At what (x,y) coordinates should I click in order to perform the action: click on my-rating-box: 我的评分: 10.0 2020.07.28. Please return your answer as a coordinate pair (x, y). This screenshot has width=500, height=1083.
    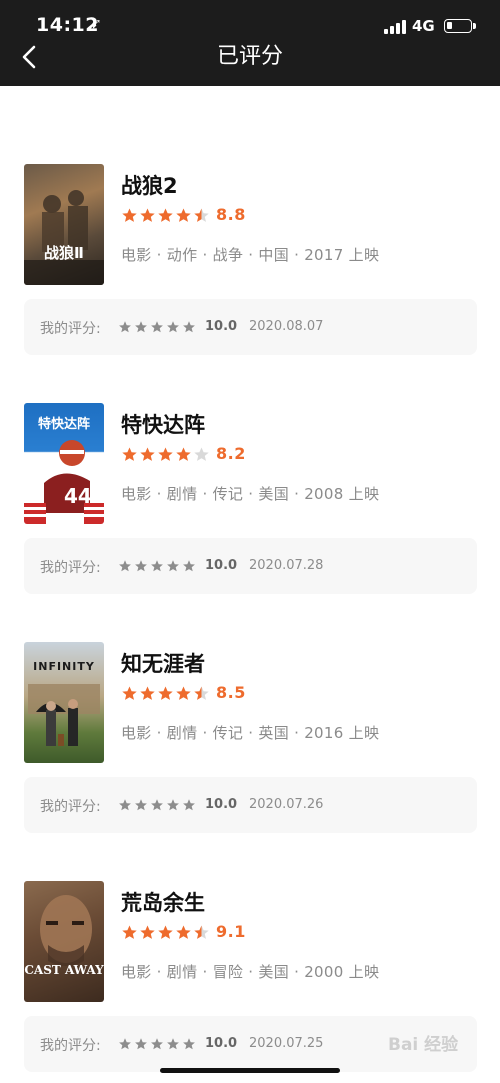
    Looking at the image, I should click on (250, 566).